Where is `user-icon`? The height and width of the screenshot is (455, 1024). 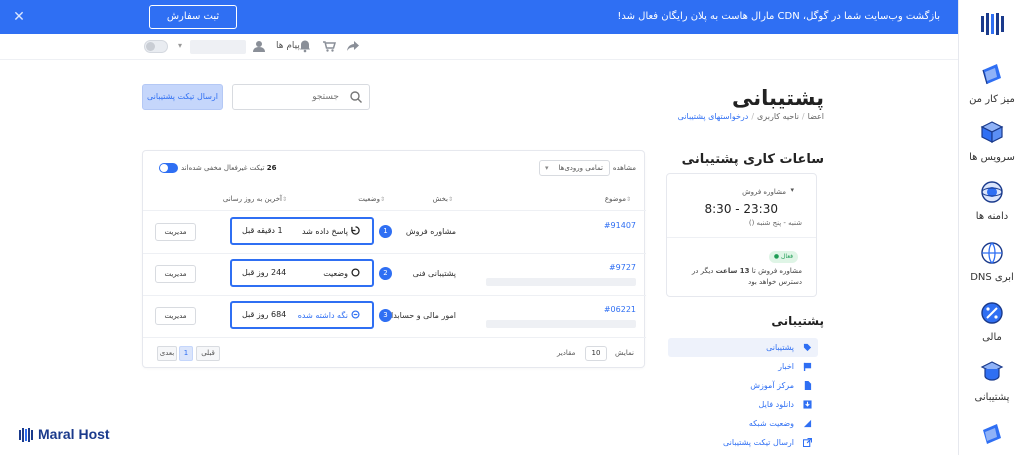
user-icon is located at coordinates (259, 46).